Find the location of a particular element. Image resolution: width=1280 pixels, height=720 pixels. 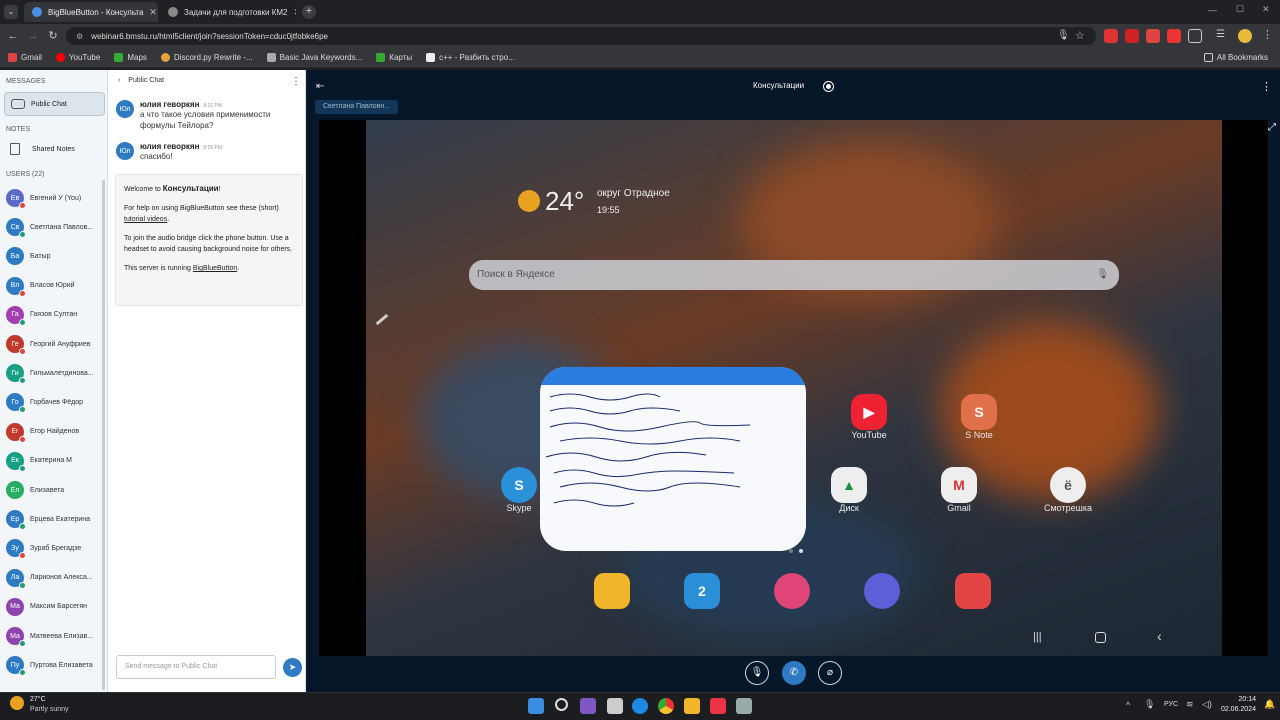

user-list-item: Ер Ерцева Екатерина is located at coordinates (55, 519).